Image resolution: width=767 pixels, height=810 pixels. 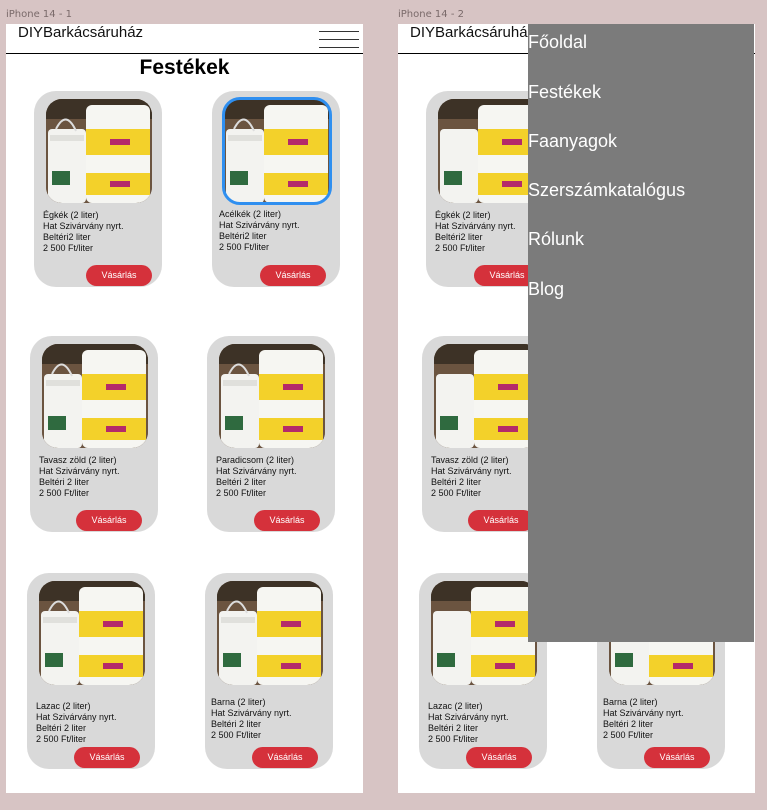 I want to click on frame-label-2: iPhone 14 - 2, so click(x=431, y=14).